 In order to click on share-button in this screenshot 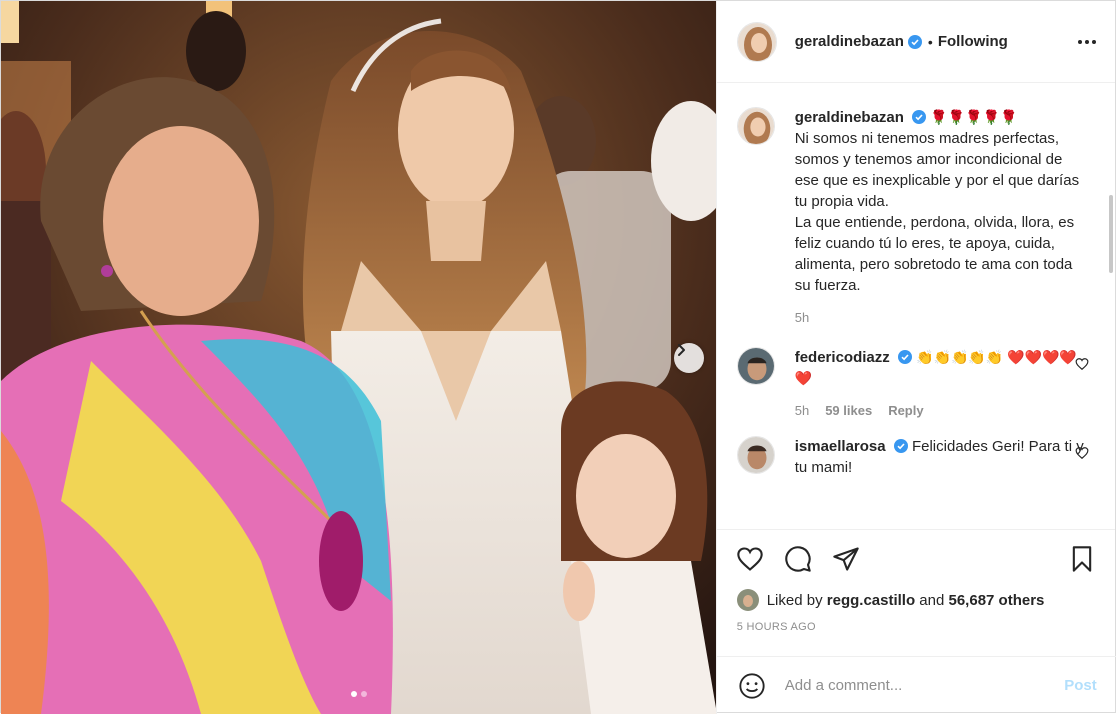, I will do `click(846, 559)`.